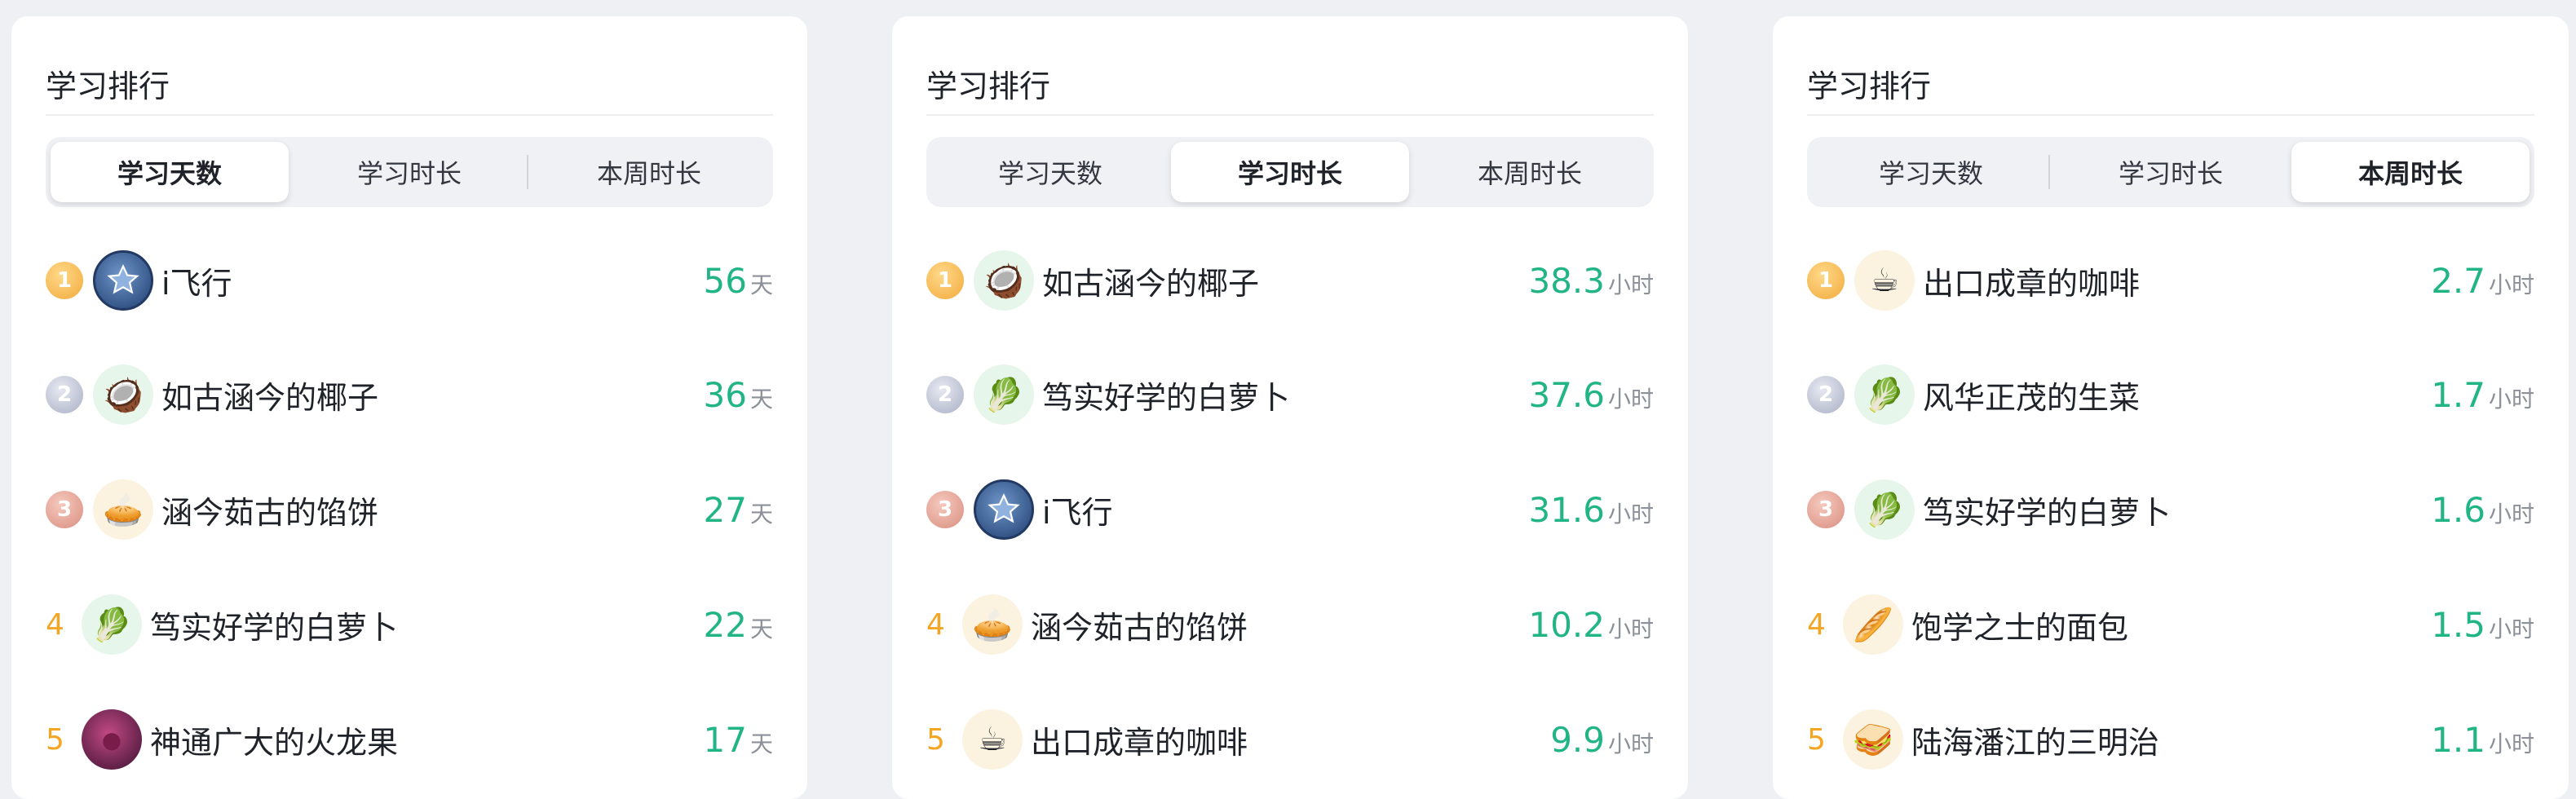 The width and height of the screenshot is (2576, 799). I want to click on user-name: 饱学之士的面包, so click(2020, 627).